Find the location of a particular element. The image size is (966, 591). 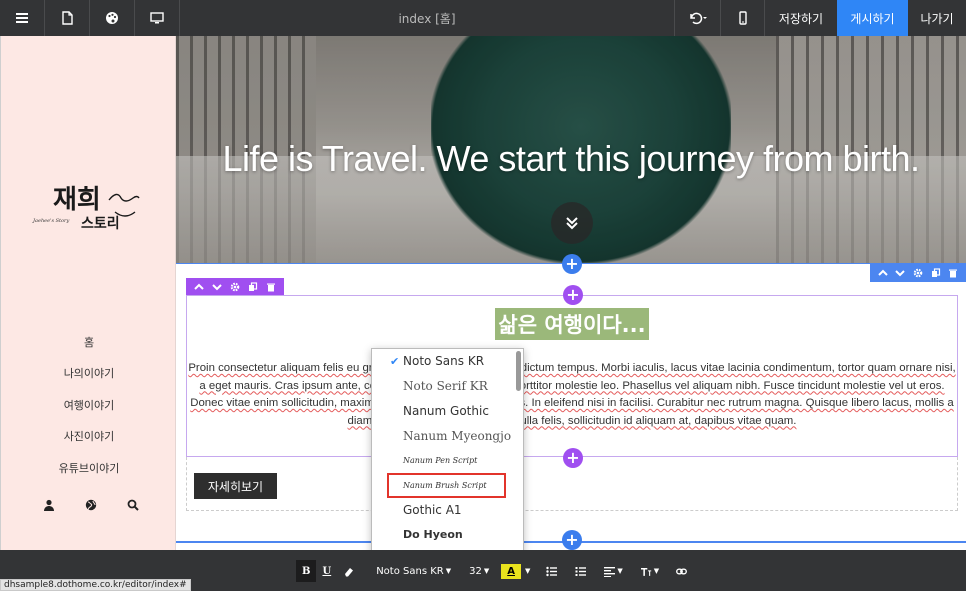

column-tools is located at coordinates (235, 287).